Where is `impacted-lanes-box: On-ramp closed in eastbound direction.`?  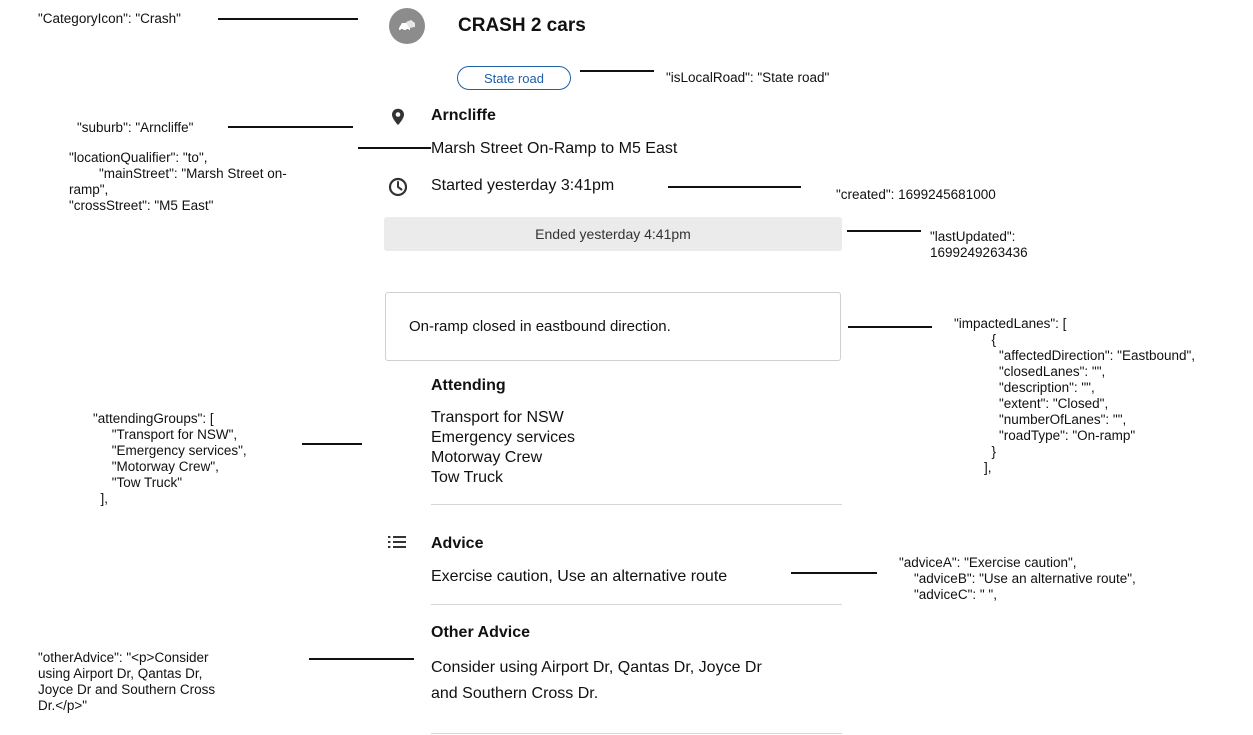
impacted-lanes-box: On-ramp closed in eastbound direction. is located at coordinates (613, 326).